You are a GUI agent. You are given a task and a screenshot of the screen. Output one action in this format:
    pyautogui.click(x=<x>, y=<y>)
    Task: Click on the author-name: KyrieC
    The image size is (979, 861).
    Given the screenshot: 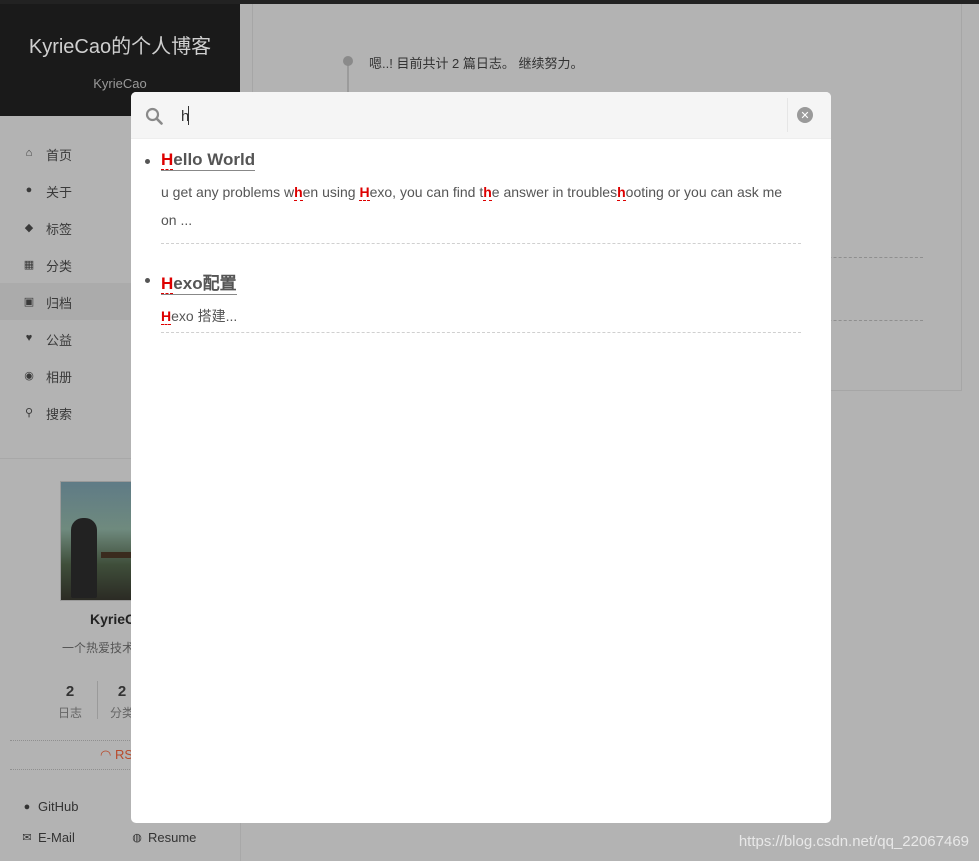 What is the action you would take?
    pyautogui.click(x=113, y=619)
    